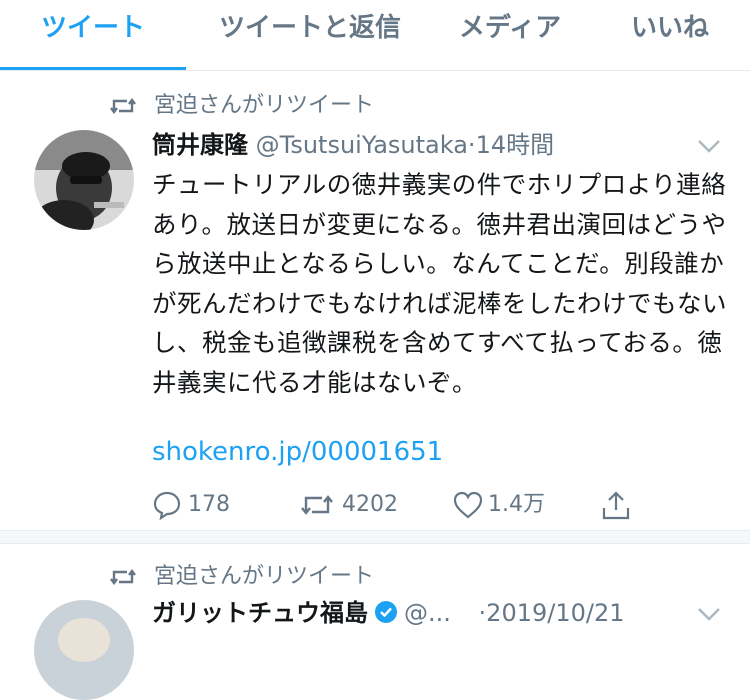  I want to click on tweet-link: shokenro.jp/00001651, so click(297, 452).